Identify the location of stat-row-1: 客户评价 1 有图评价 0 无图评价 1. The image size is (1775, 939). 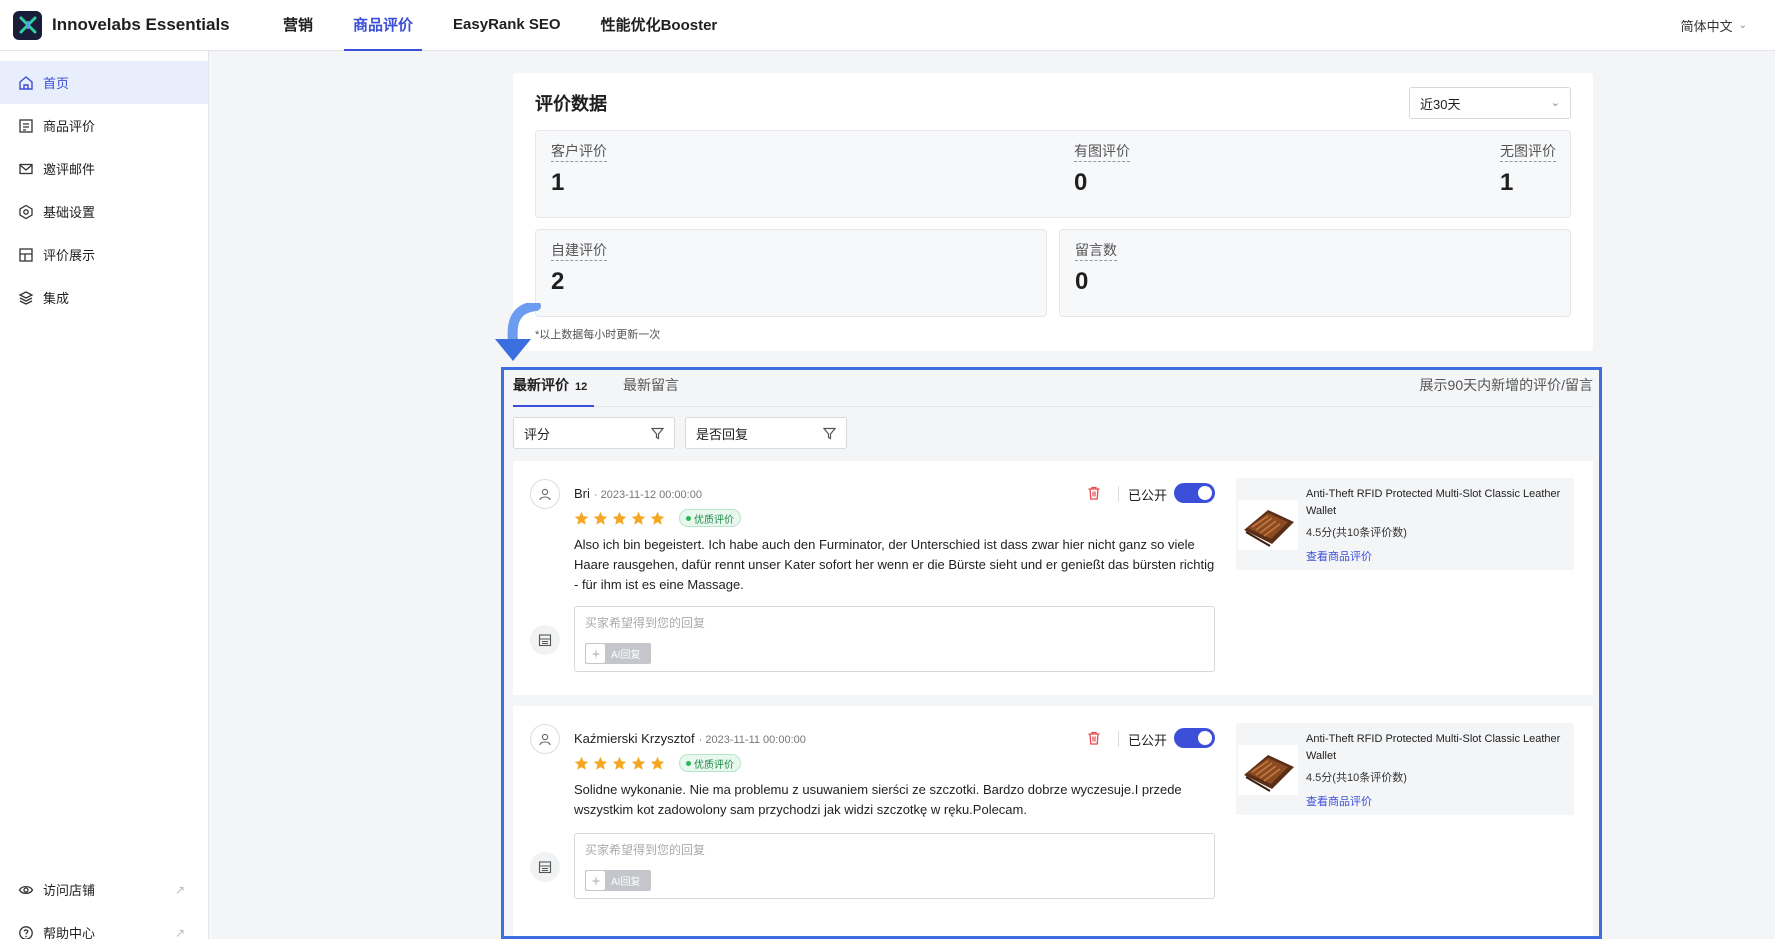
(1053, 174).